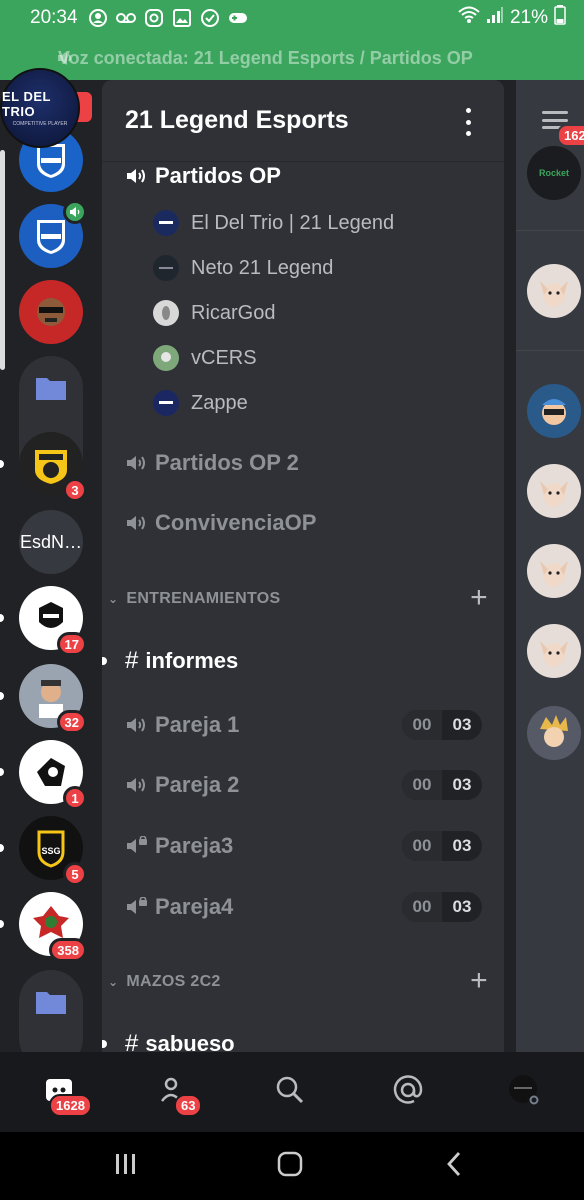  Describe the element at coordinates (197, 724) in the screenshot. I see `channel-name: Pareja 1` at that location.